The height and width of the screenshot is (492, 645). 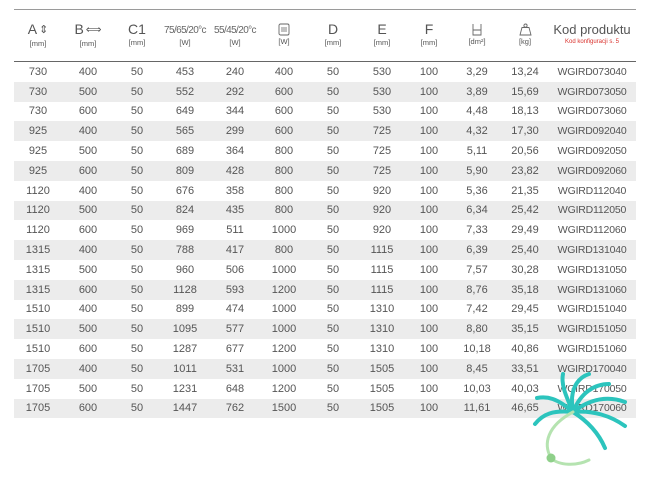 What do you see at coordinates (235, 329) in the screenshot?
I see `table-cell: 577` at bounding box center [235, 329].